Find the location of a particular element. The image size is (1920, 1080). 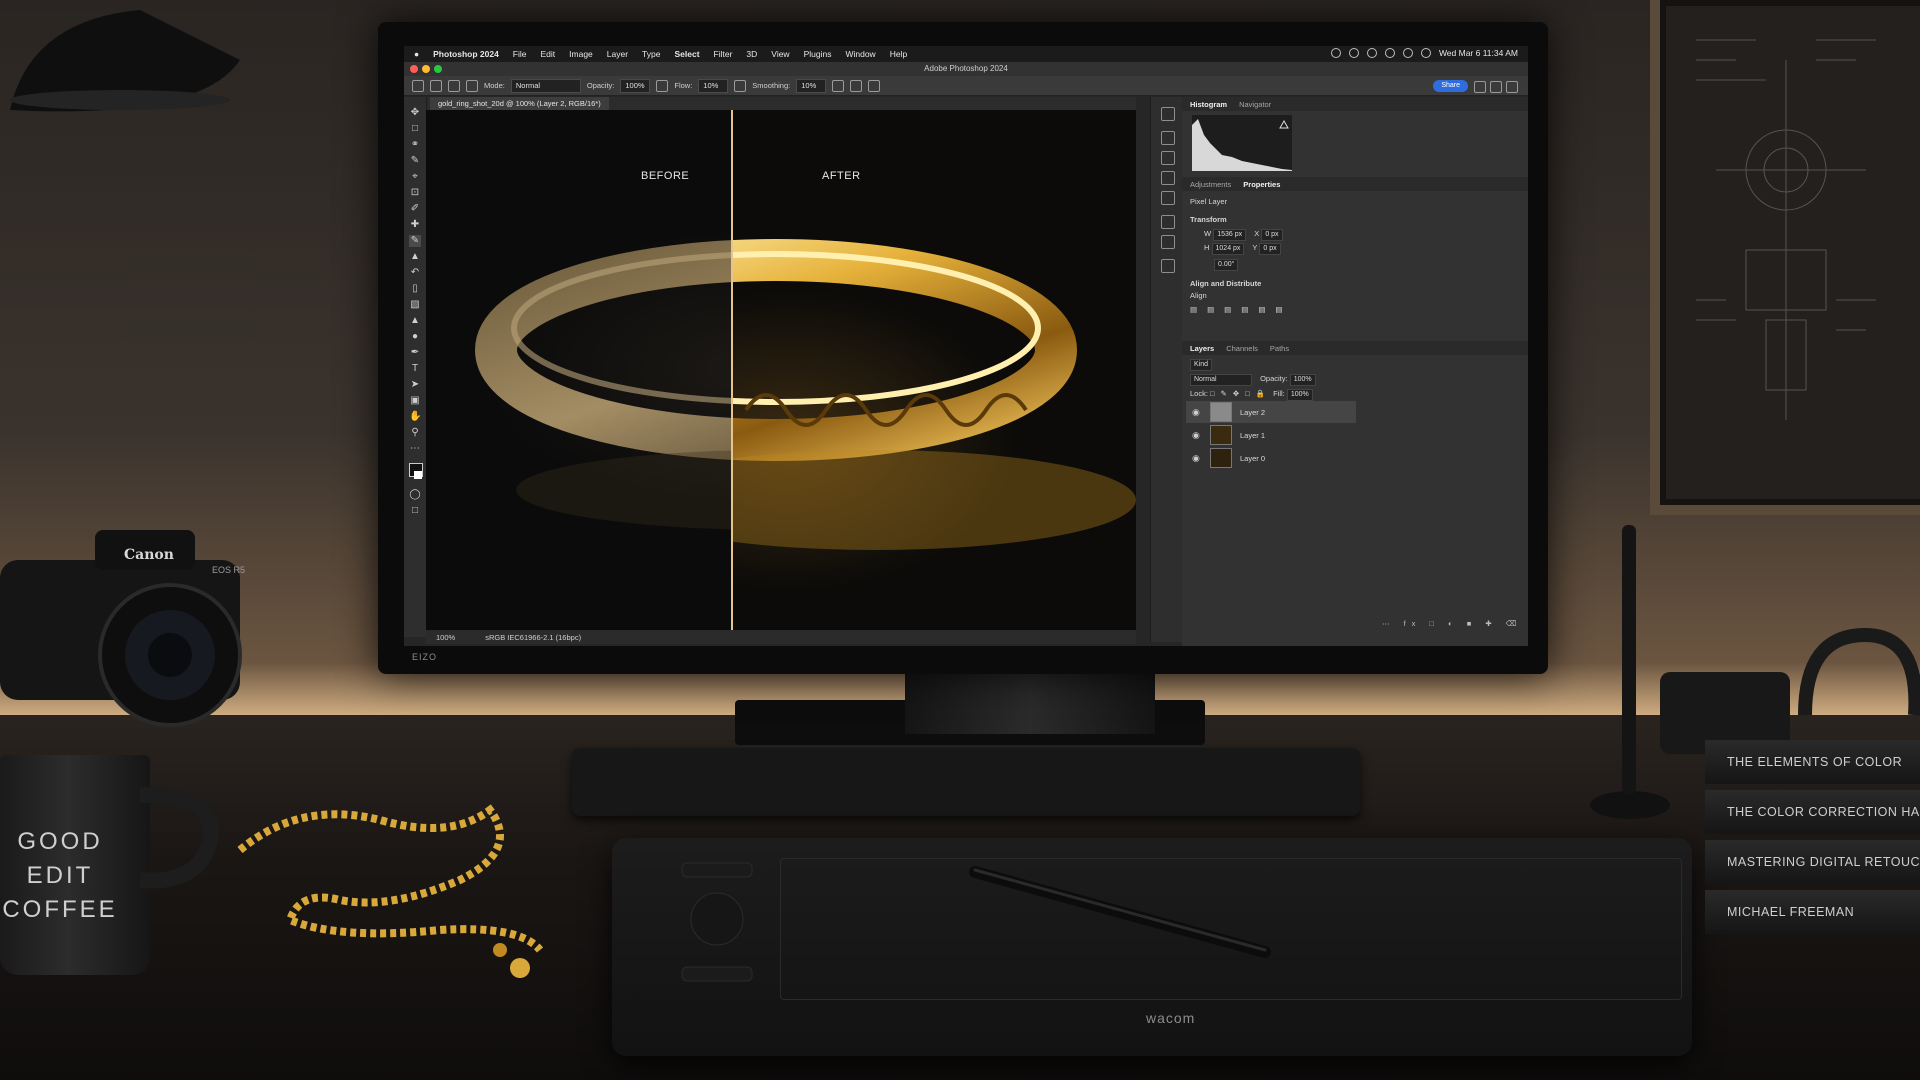

brush-preset-icon is located at coordinates (454, 85).